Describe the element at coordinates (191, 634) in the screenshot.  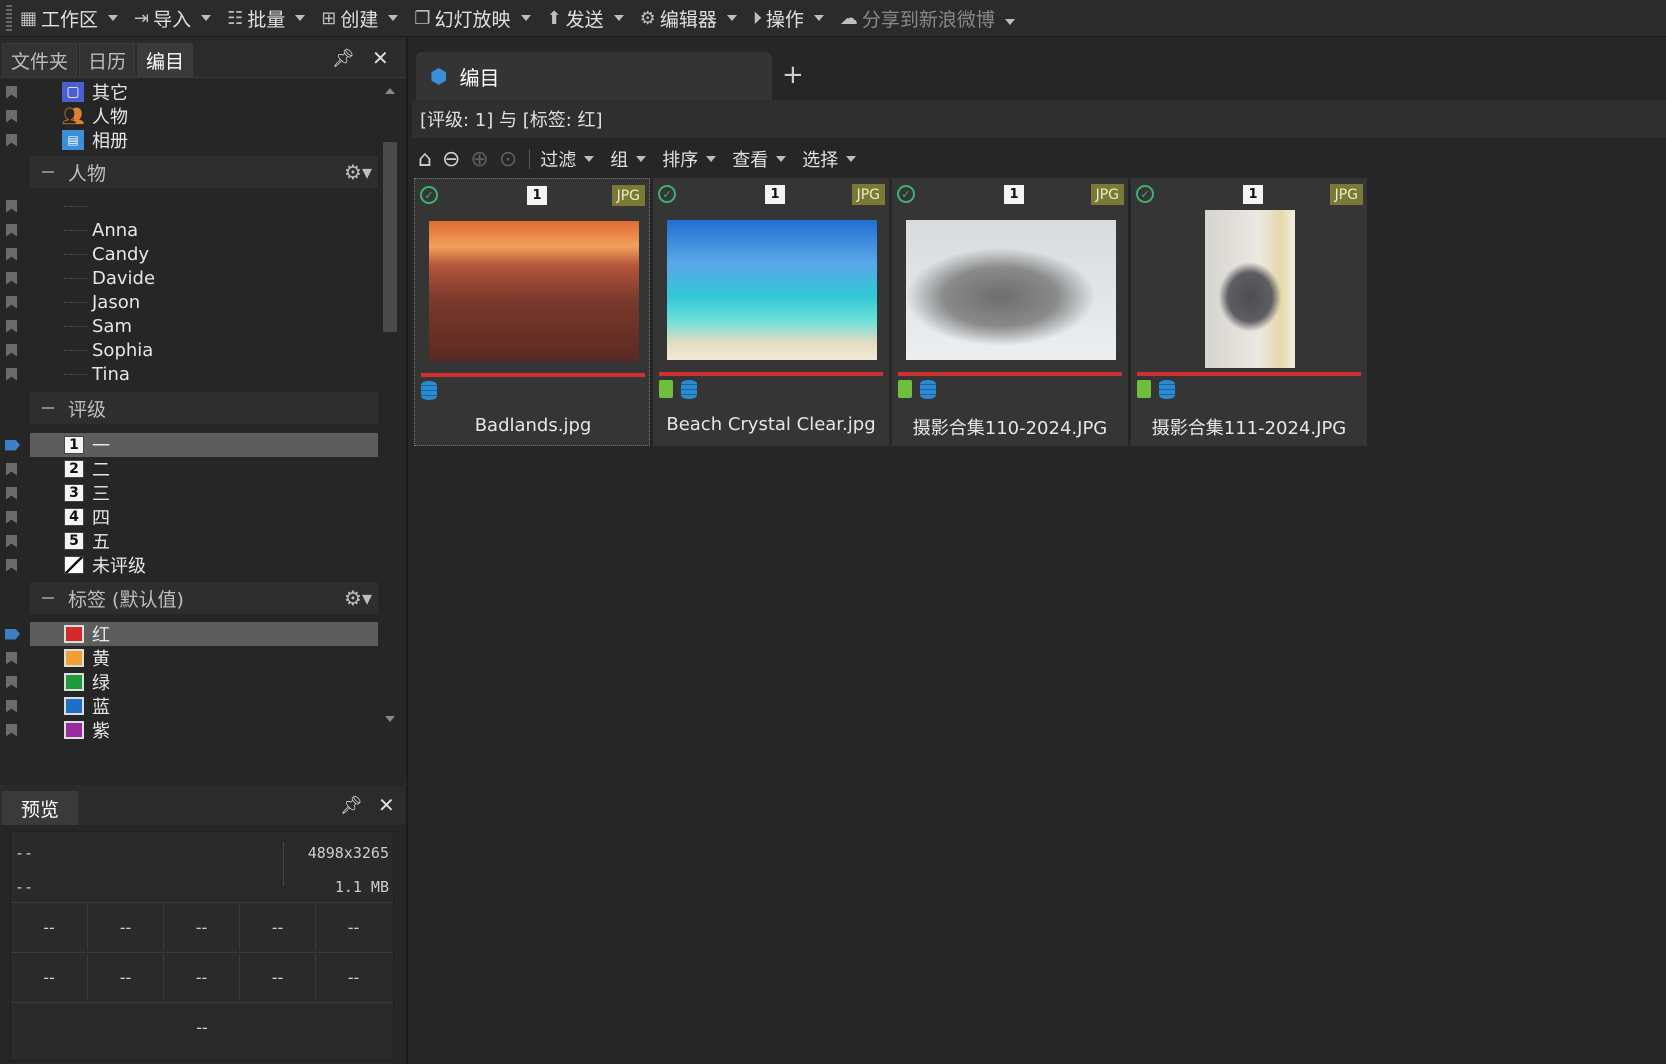
I see `tag-item-red: 红` at that location.